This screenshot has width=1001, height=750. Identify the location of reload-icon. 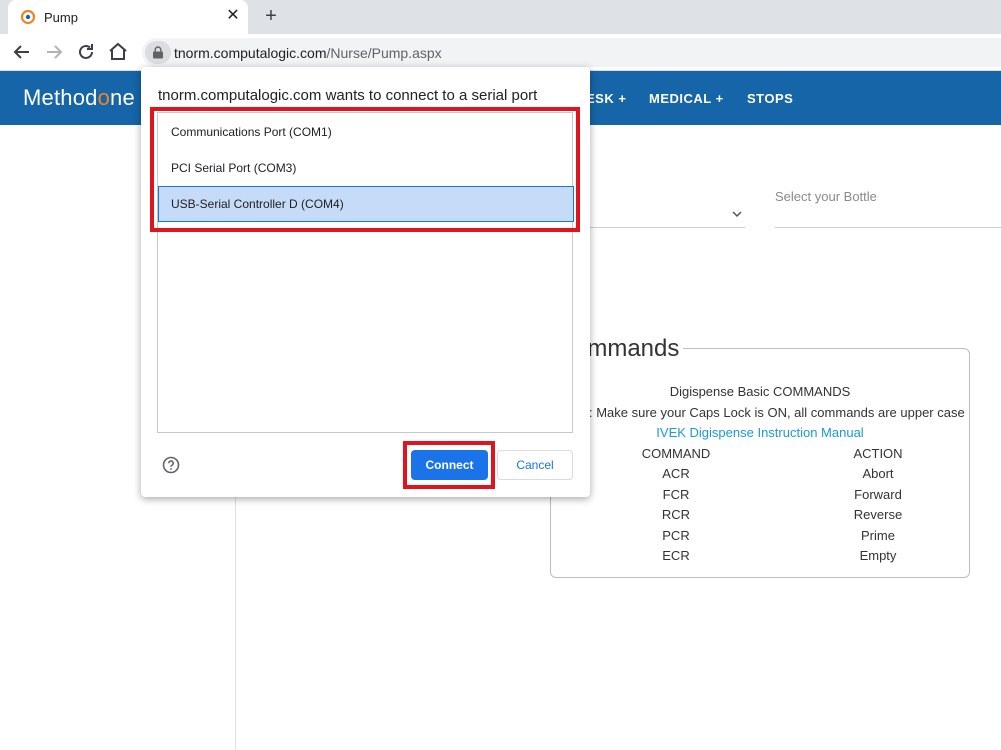
(86, 52).